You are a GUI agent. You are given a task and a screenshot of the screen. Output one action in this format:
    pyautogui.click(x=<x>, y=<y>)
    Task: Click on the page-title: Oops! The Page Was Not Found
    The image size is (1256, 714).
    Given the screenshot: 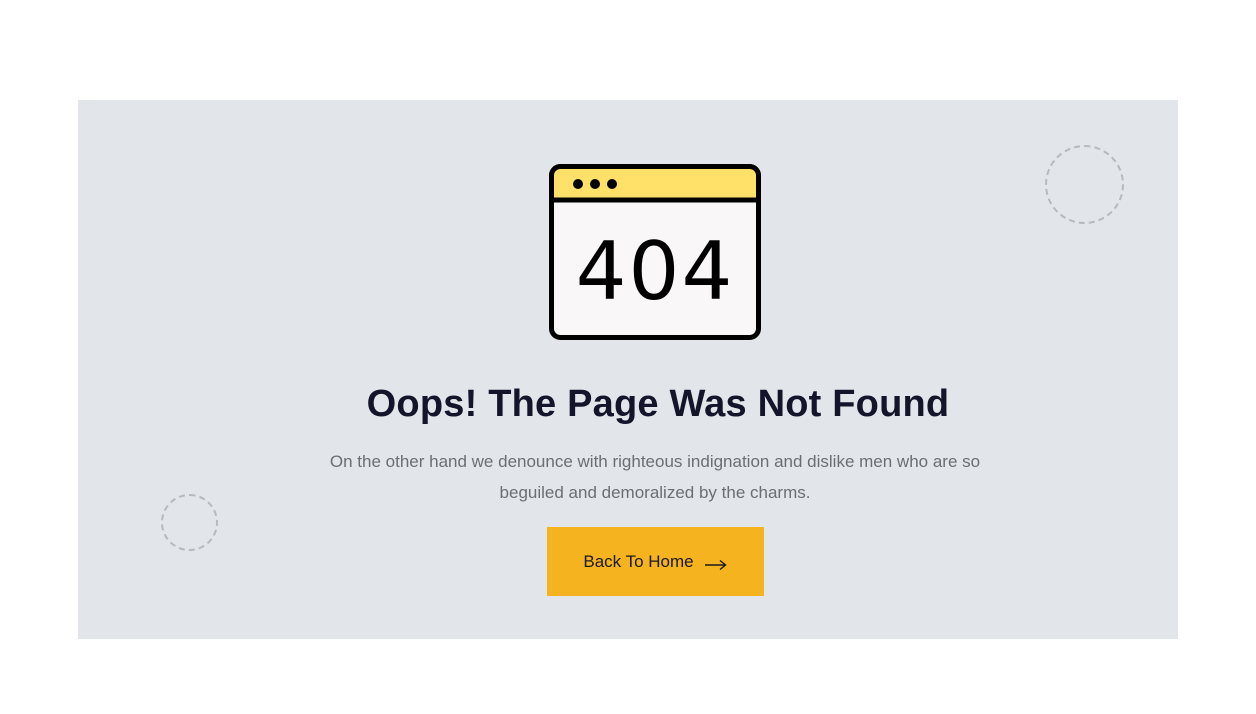 What is the action you would take?
    pyautogui.click(x=658, y=404)
    